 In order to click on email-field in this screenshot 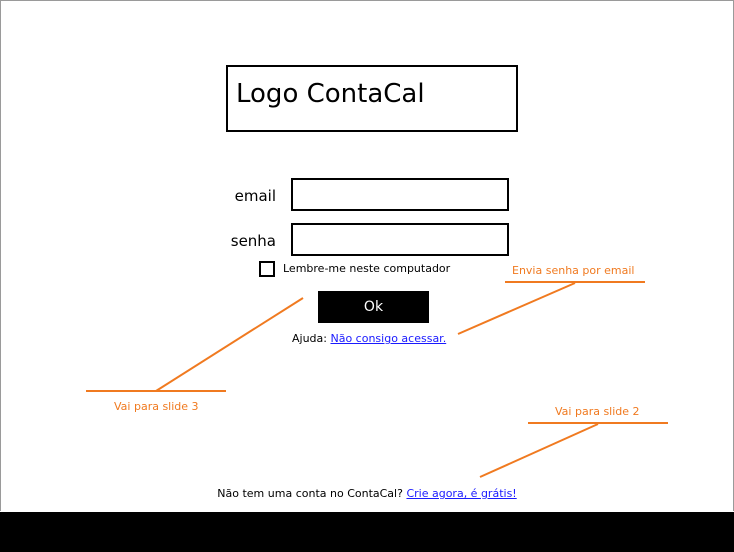, I will do `click(400, 194)`.